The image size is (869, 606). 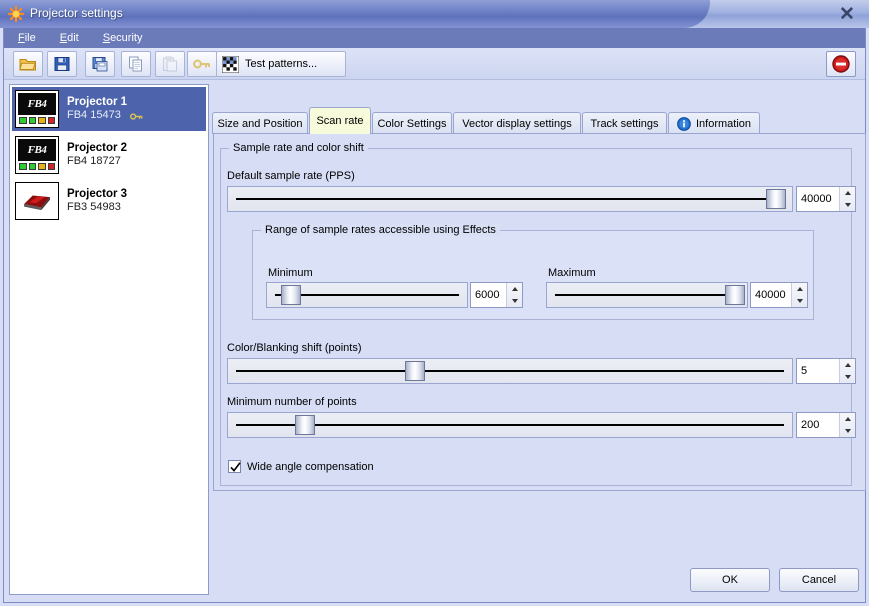 What do you see at coordinates (517, 123) in the screenshot?
I see `tab-vector-display-settings: Vector display settings` at bounding box center [517, 123].